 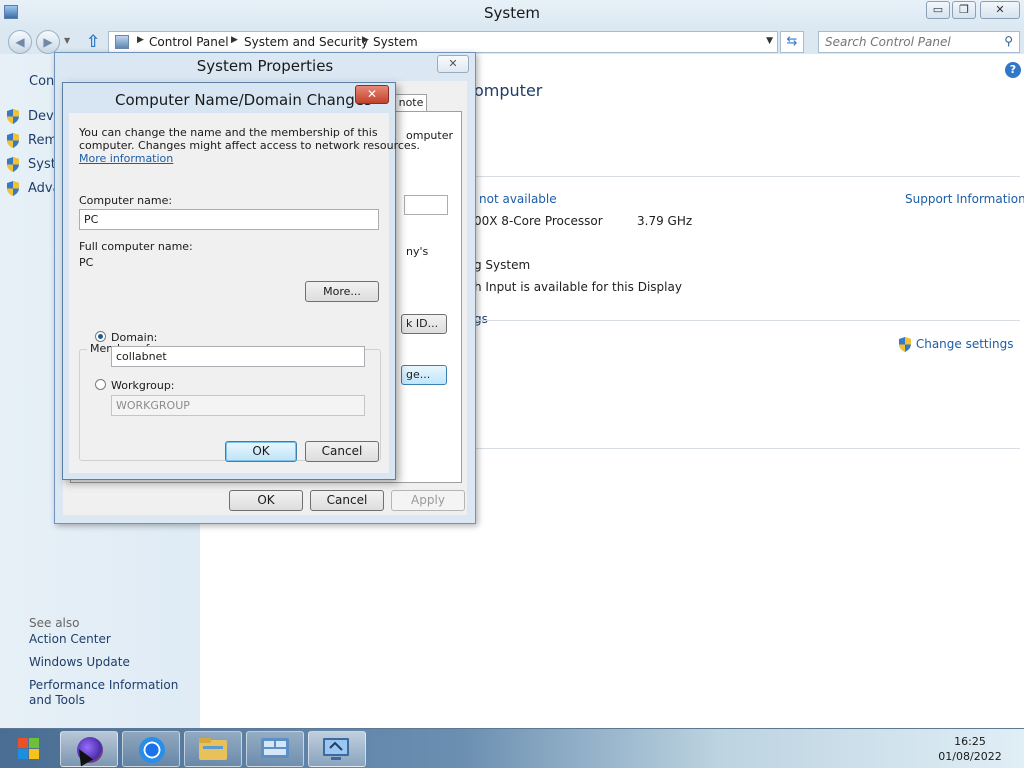 I want to click on workgroup-radio, so click(x=100, y=384).